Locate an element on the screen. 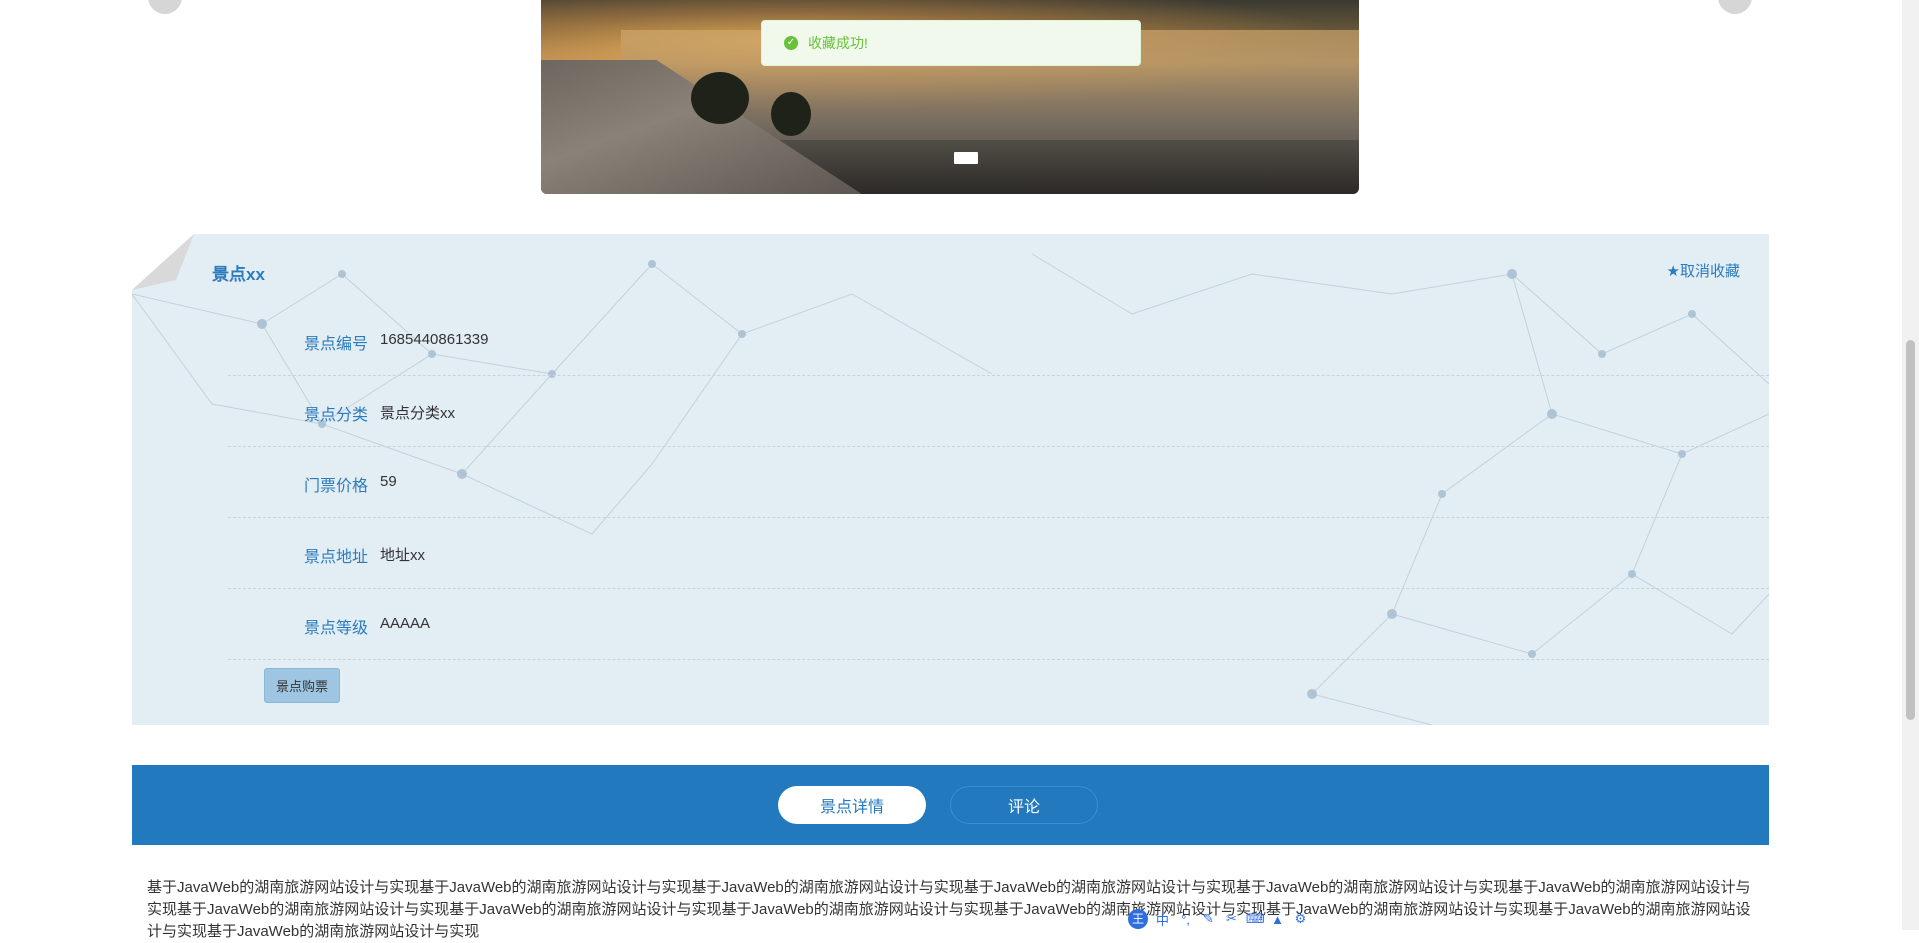  carousel-indicator-active is located at coordinates (966, 158).